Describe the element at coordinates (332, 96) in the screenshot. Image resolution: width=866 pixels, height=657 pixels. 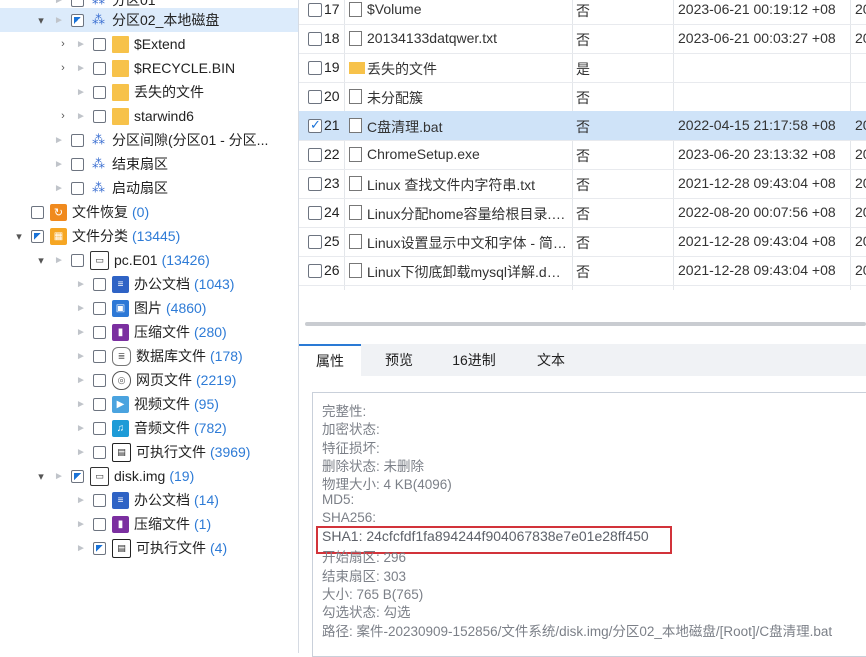
I see `row-number: 20` at that location.